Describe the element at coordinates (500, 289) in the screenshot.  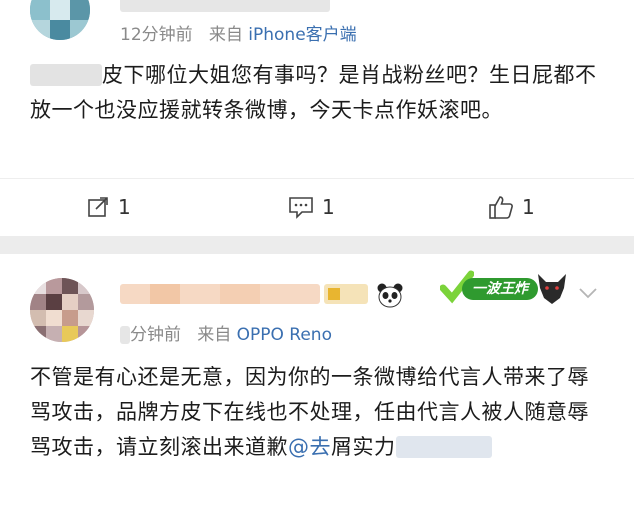
I see `badge-label: 一波王炸` at that location.